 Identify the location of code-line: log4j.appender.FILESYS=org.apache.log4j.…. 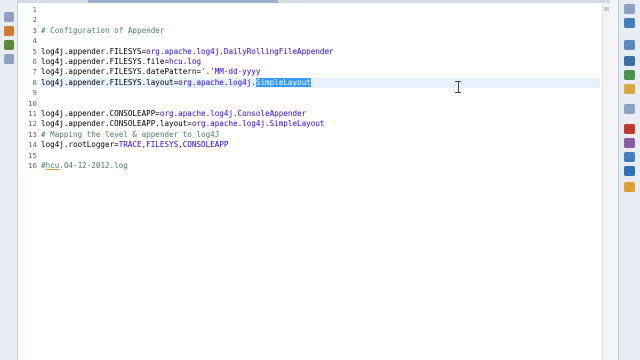
(187, 52).